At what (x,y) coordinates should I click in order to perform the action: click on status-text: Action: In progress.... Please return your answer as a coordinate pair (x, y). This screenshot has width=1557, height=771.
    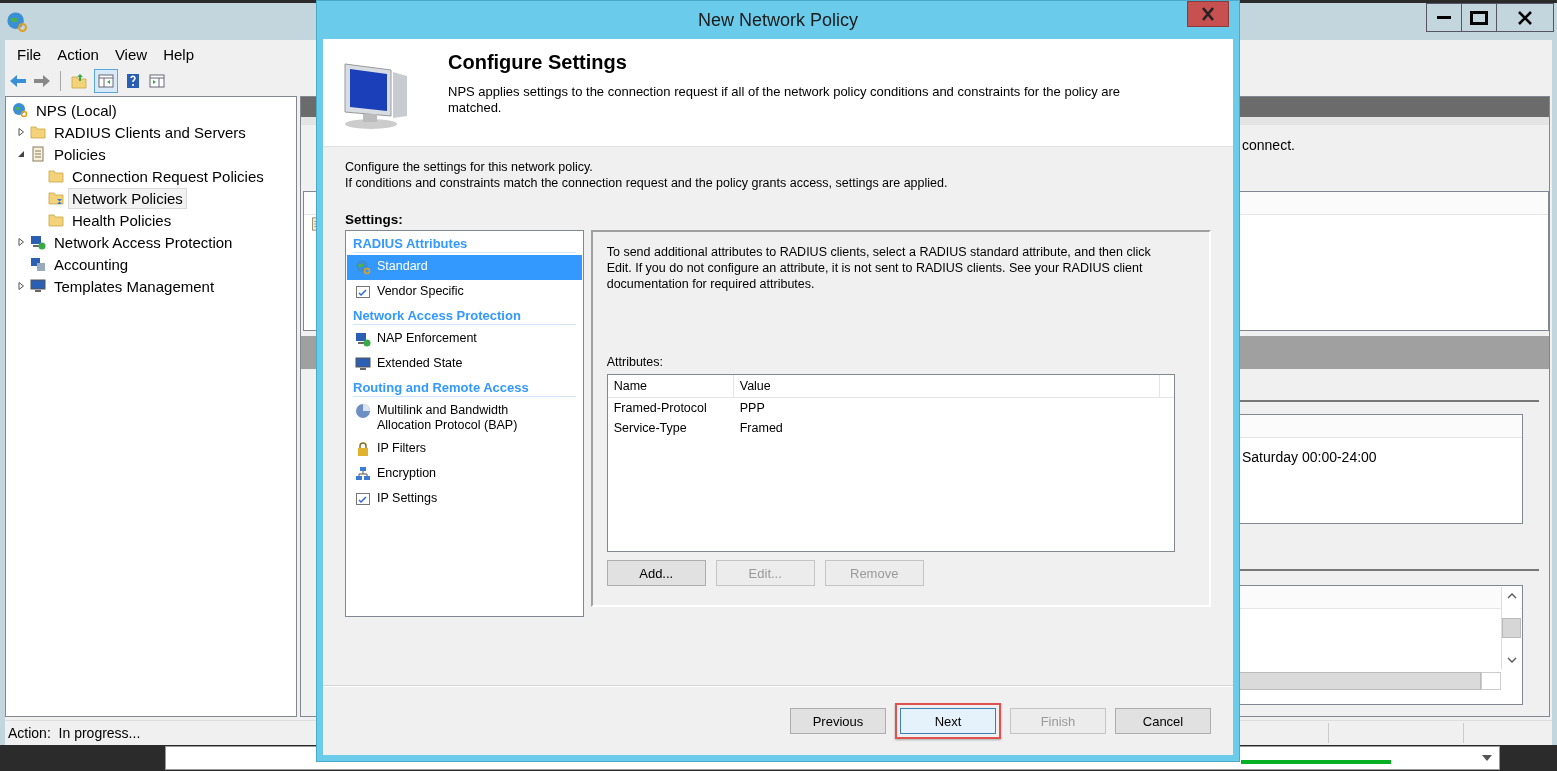
    Looking at the image, I should click on (74, 733).